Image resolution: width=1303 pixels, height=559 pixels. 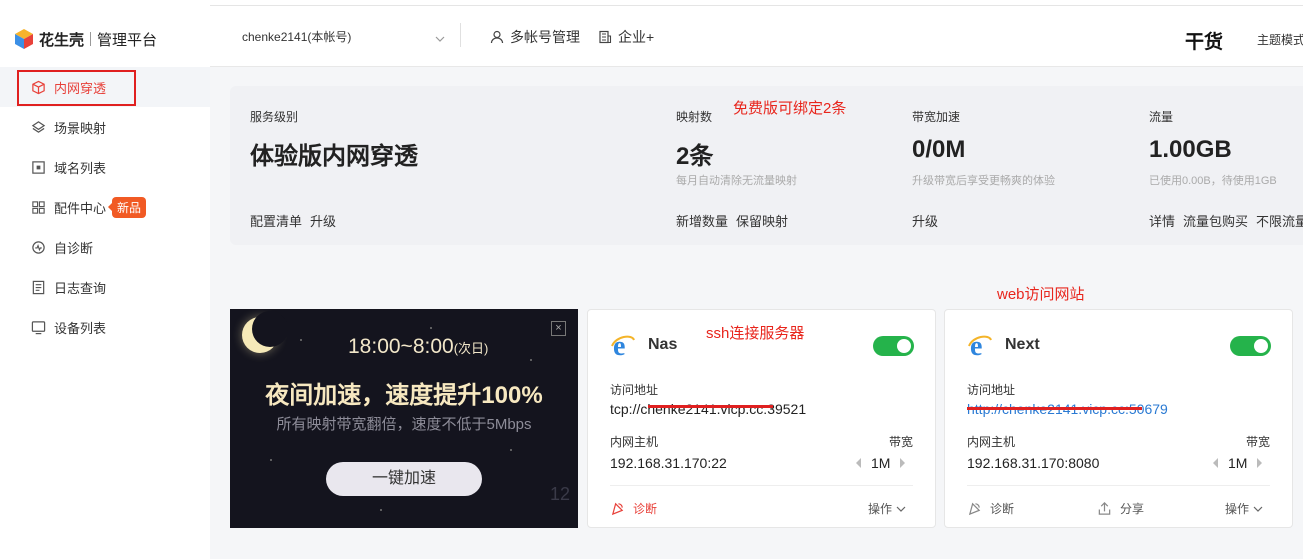 What do you see at coordinates (105, 127) in the screenshot?
I see `sidebar-item-scene-mapping: 场景映射` at bounding box center [105, 127].